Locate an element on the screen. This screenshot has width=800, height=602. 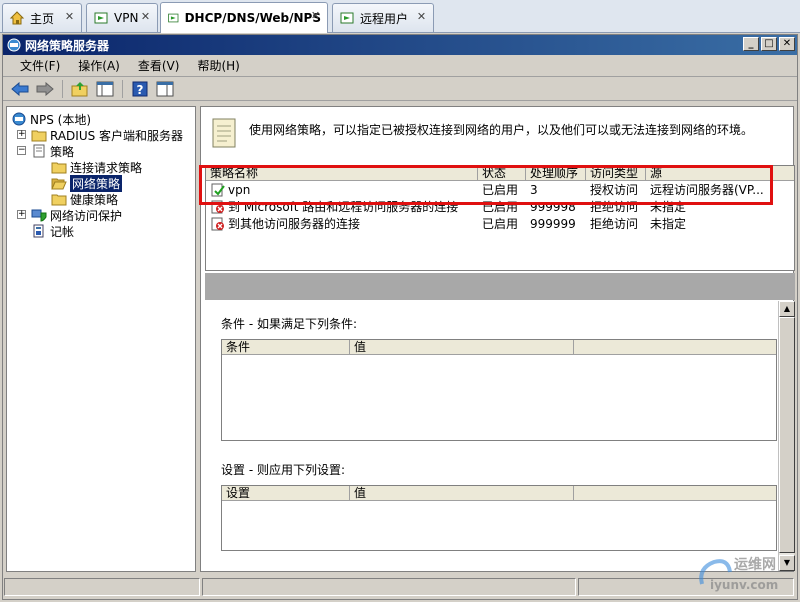
tree-label: 健康策略 is located at coordinates (94, 199).